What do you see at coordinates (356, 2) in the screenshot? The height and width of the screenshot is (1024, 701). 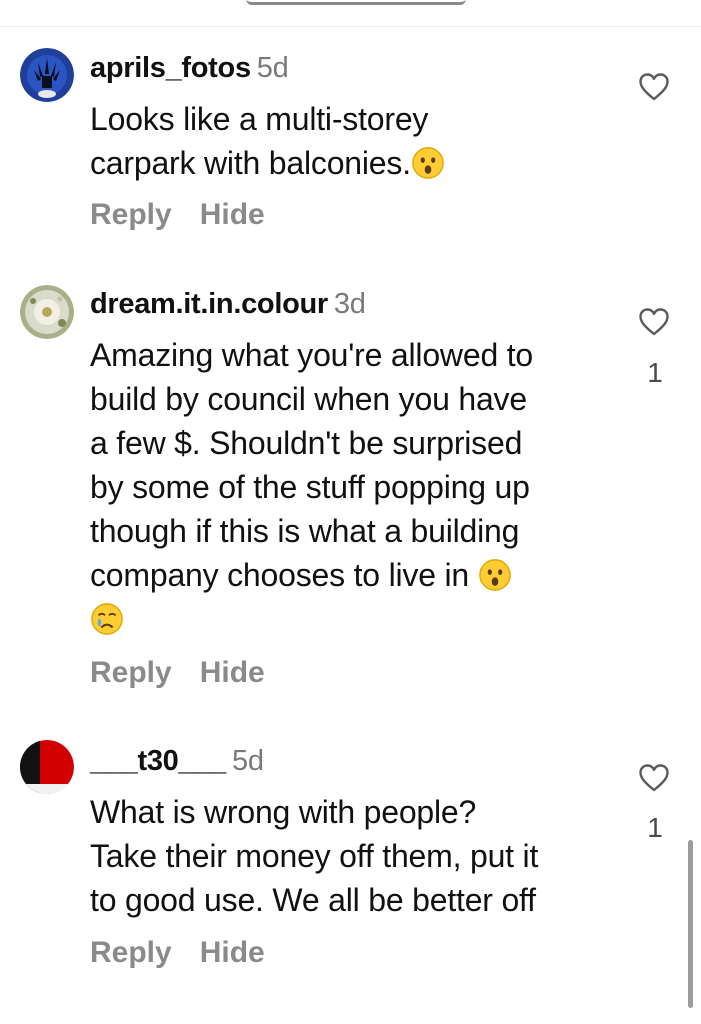 I see `header-fragment` at bounding box center [356, 2].